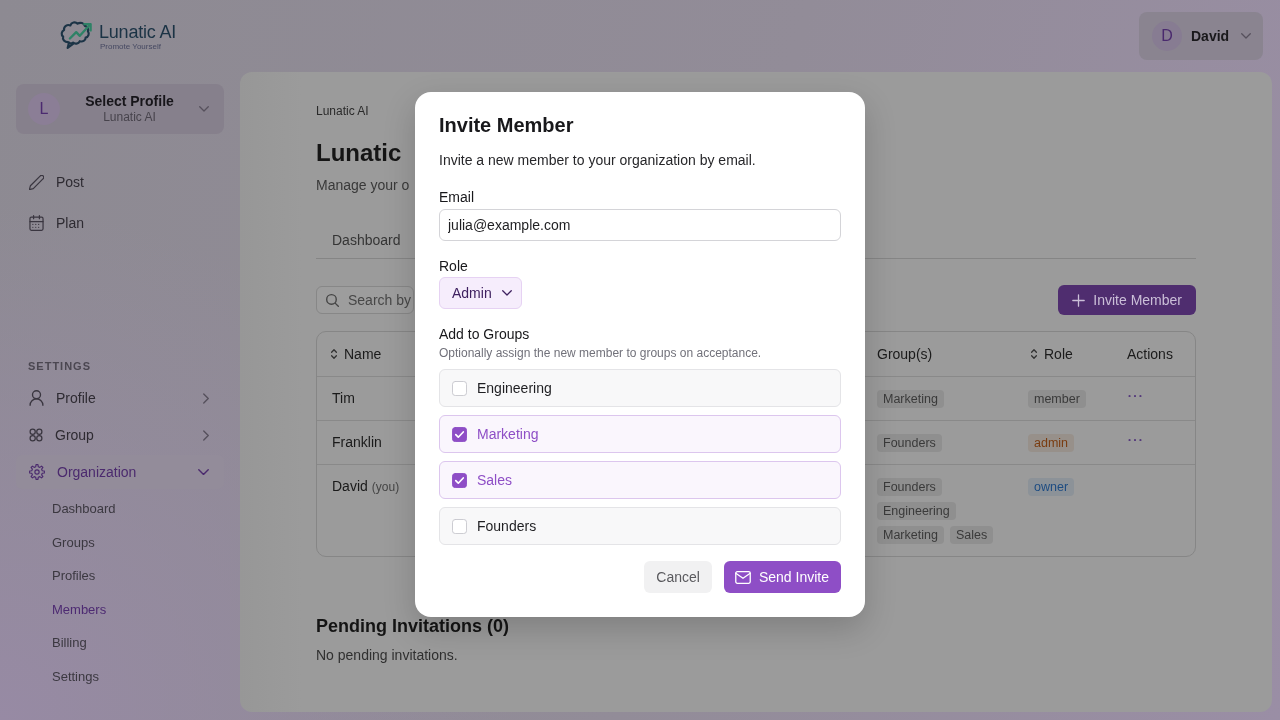 The width and height of the screenshot is (1280, 720). I want to click on member-name: David, so click(350, 486).